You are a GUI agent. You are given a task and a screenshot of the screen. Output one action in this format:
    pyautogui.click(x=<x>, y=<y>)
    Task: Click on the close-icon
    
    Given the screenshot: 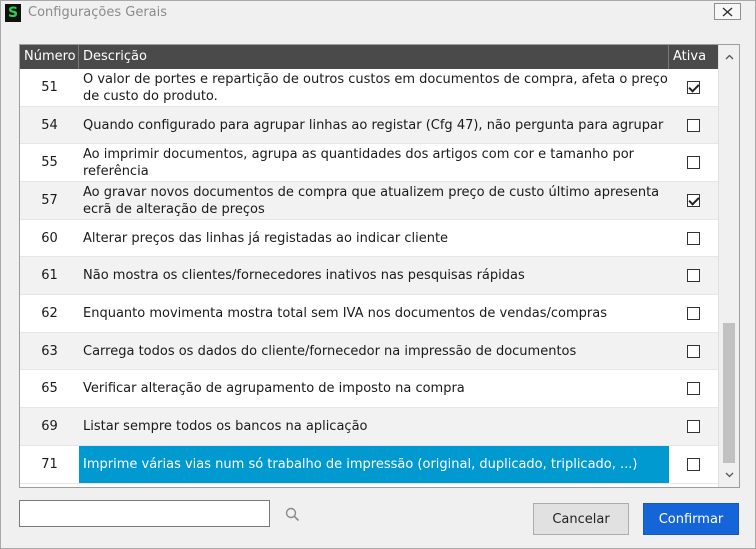 What is the action you would take?
    pyautogui.click(x=727, y=12)
    